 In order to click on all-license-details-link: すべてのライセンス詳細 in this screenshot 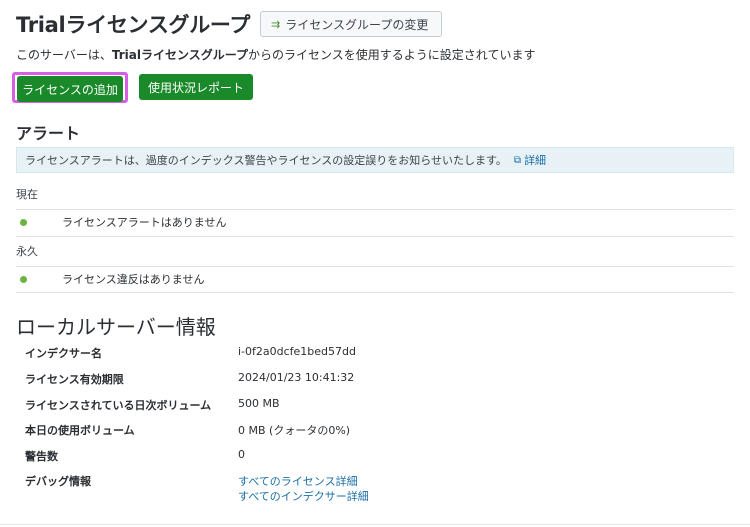, I will do `click(298, 481)`.